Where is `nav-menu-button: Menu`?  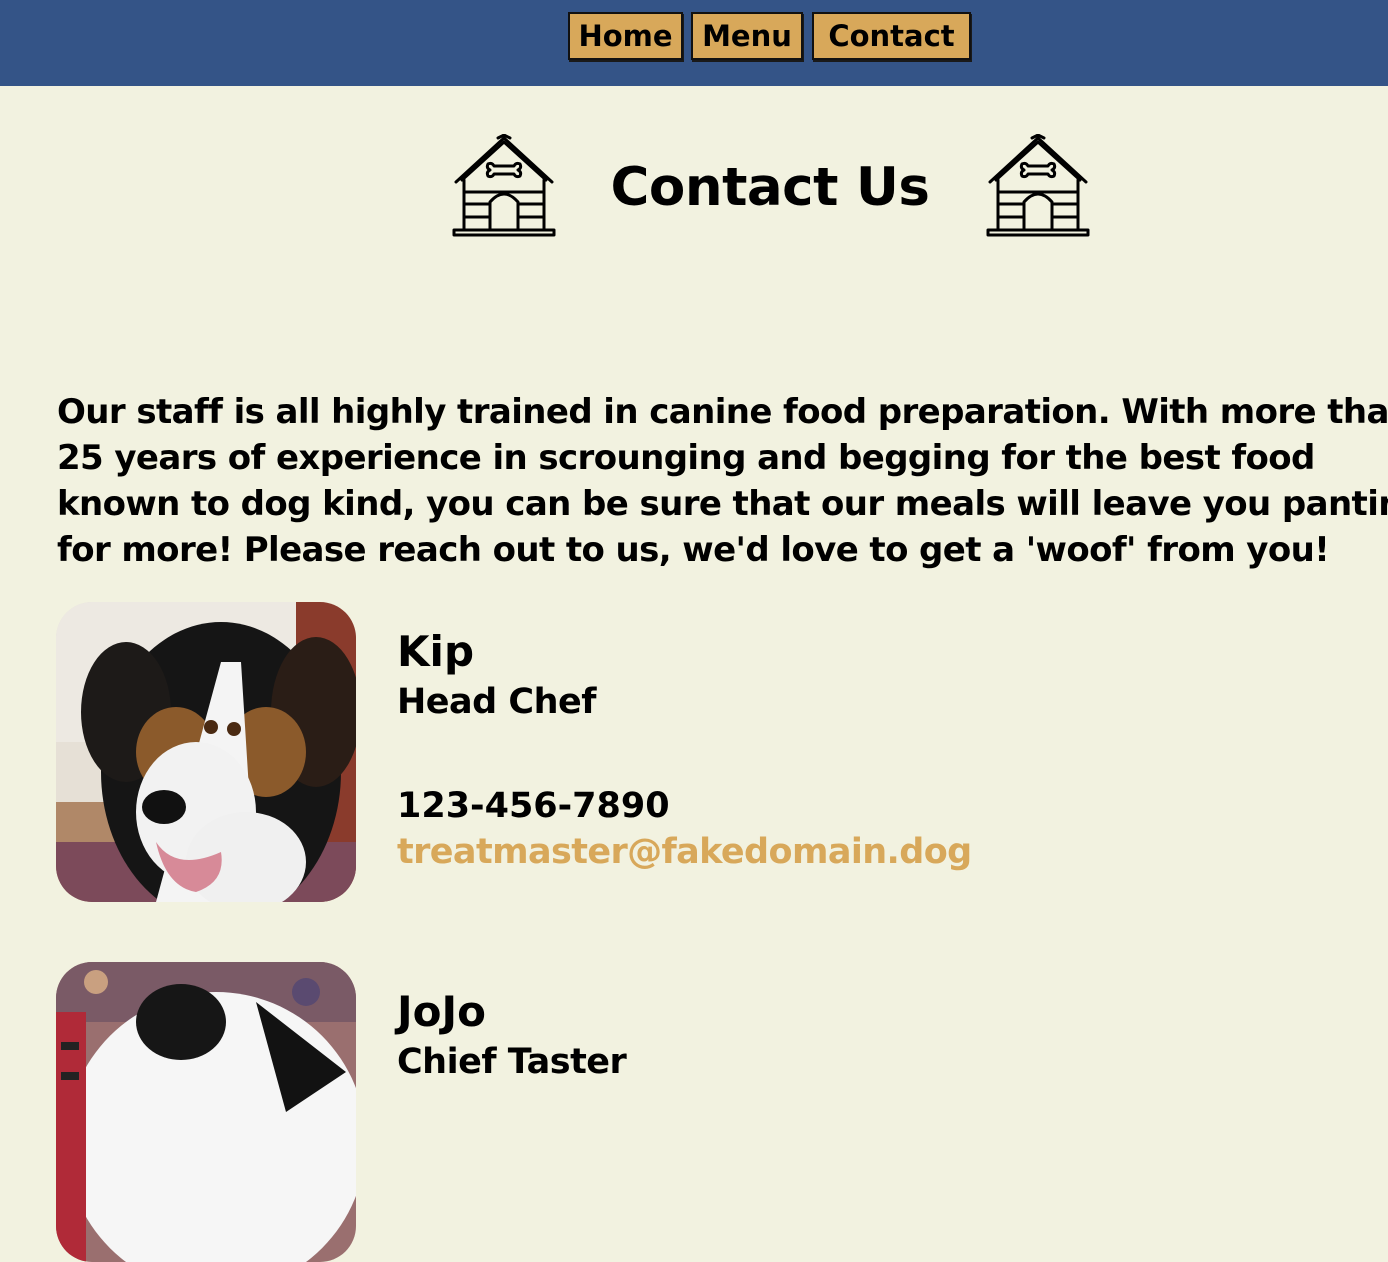 nav-menu-button: Menu is located at coordinates (747, 36).